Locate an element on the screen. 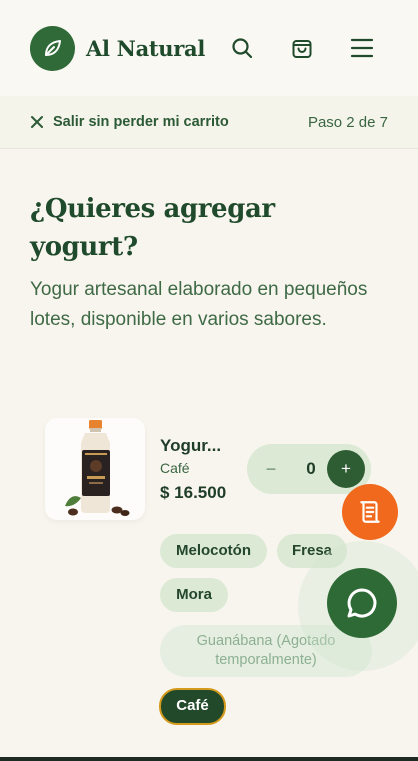 The width and height of the screenshot is (418, 761). flavor-chip-melocoton: Melocotón is located at coordinates (213, 551).